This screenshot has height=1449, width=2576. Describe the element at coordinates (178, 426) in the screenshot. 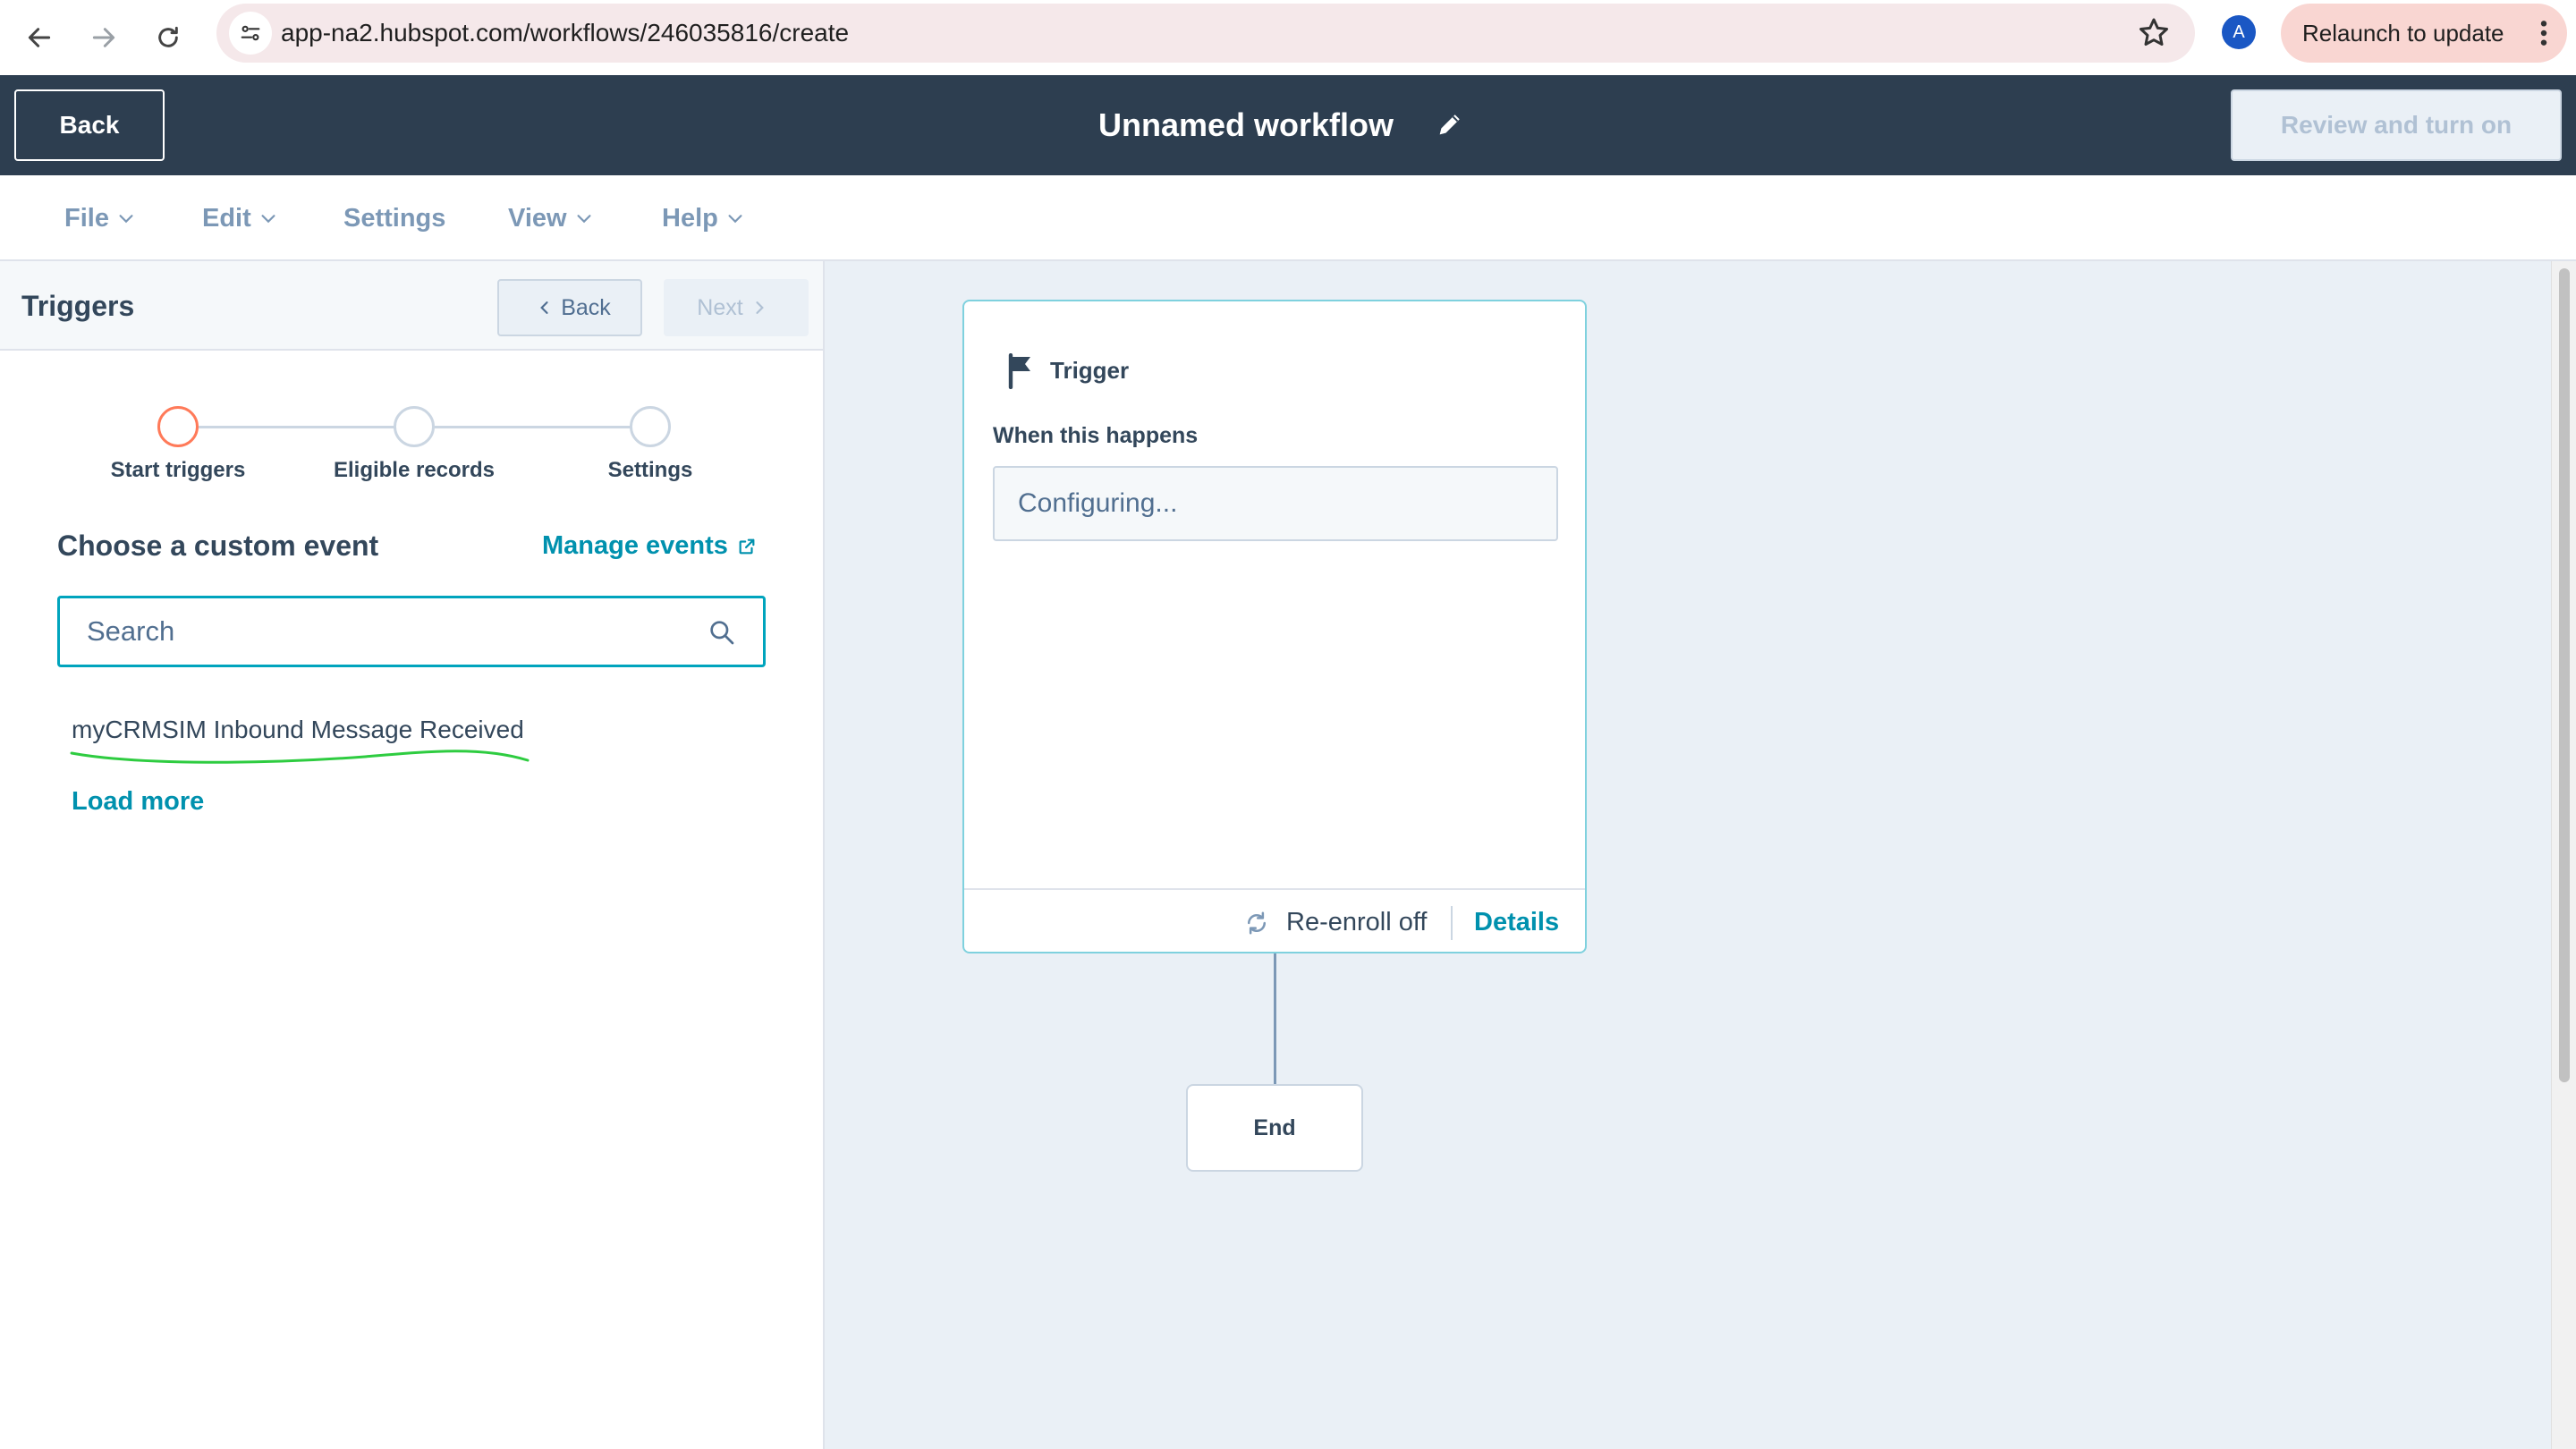

I see `step-start-triggers-circle` at that location.